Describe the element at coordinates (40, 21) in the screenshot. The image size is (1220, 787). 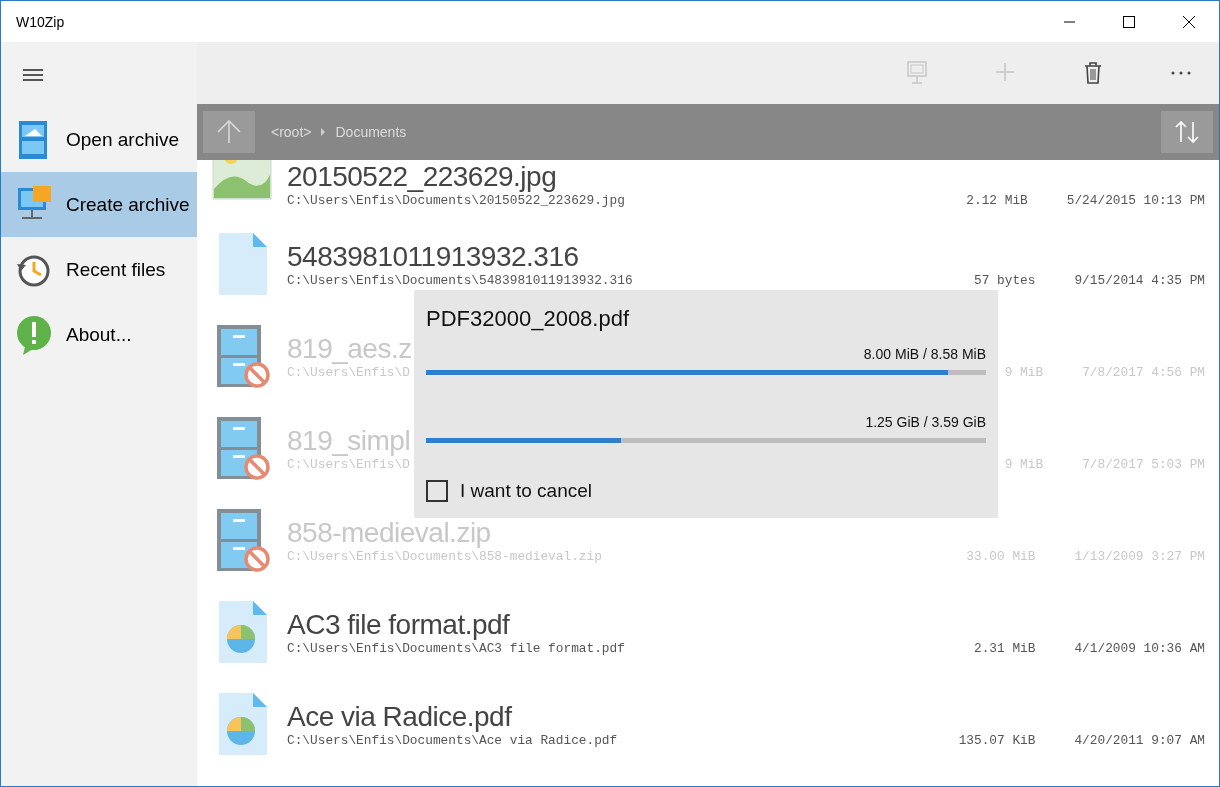
I see `window-title: W10Zip` at that location.